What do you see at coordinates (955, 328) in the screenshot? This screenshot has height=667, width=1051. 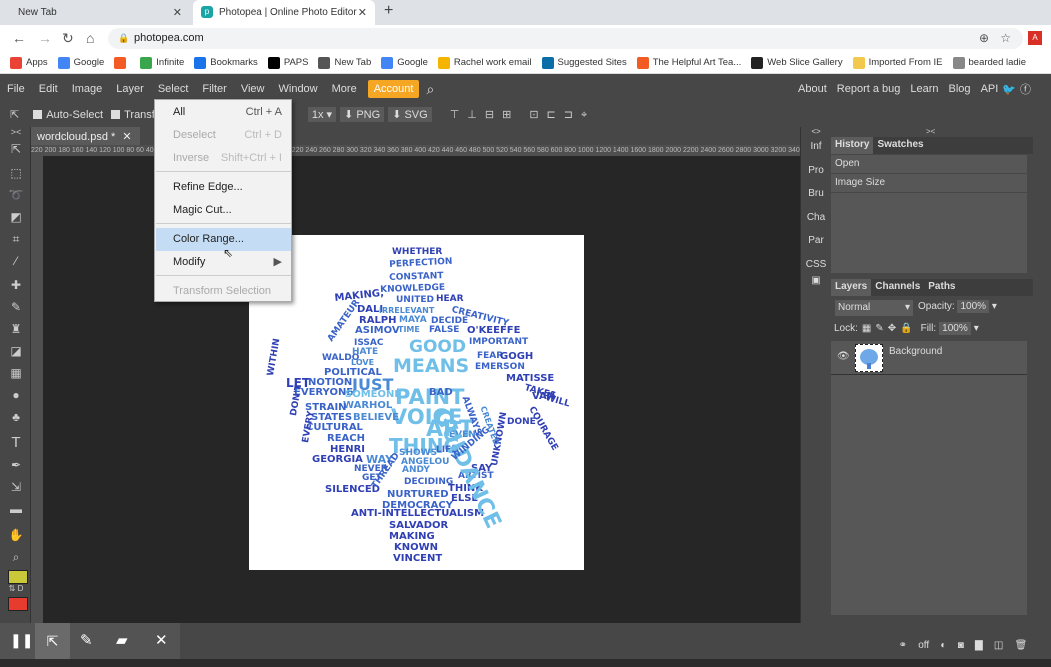 I see `fill-field: 100%` at bounding box center [955, 328].